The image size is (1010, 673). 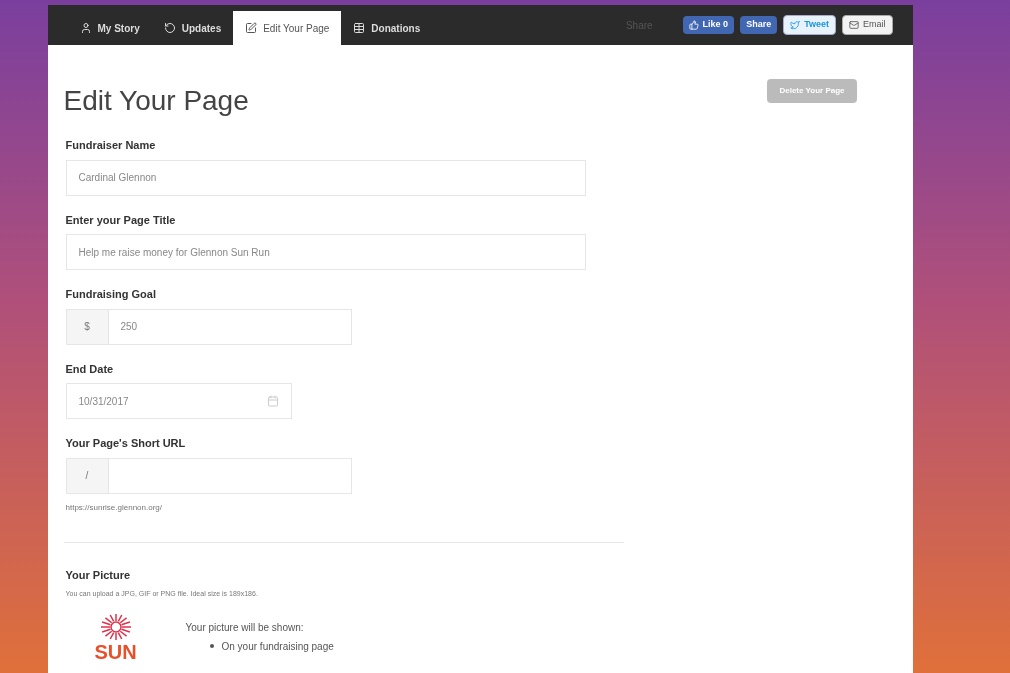 I want to click on list-item: On your fundraising page, so click(x=277, y=646).